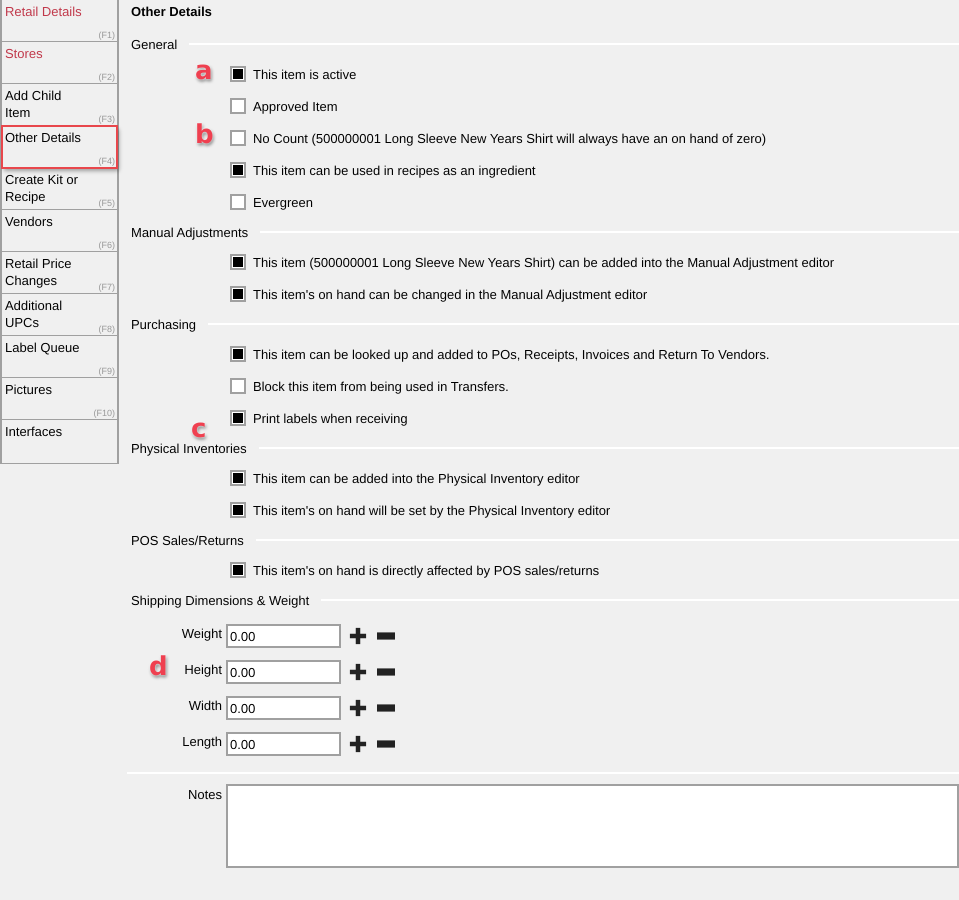 The height and width of the screenshot is (900, 959). Describe the element at coordinates (172, 12) in the screenshot. I see `page-title: Other Details` at that location.